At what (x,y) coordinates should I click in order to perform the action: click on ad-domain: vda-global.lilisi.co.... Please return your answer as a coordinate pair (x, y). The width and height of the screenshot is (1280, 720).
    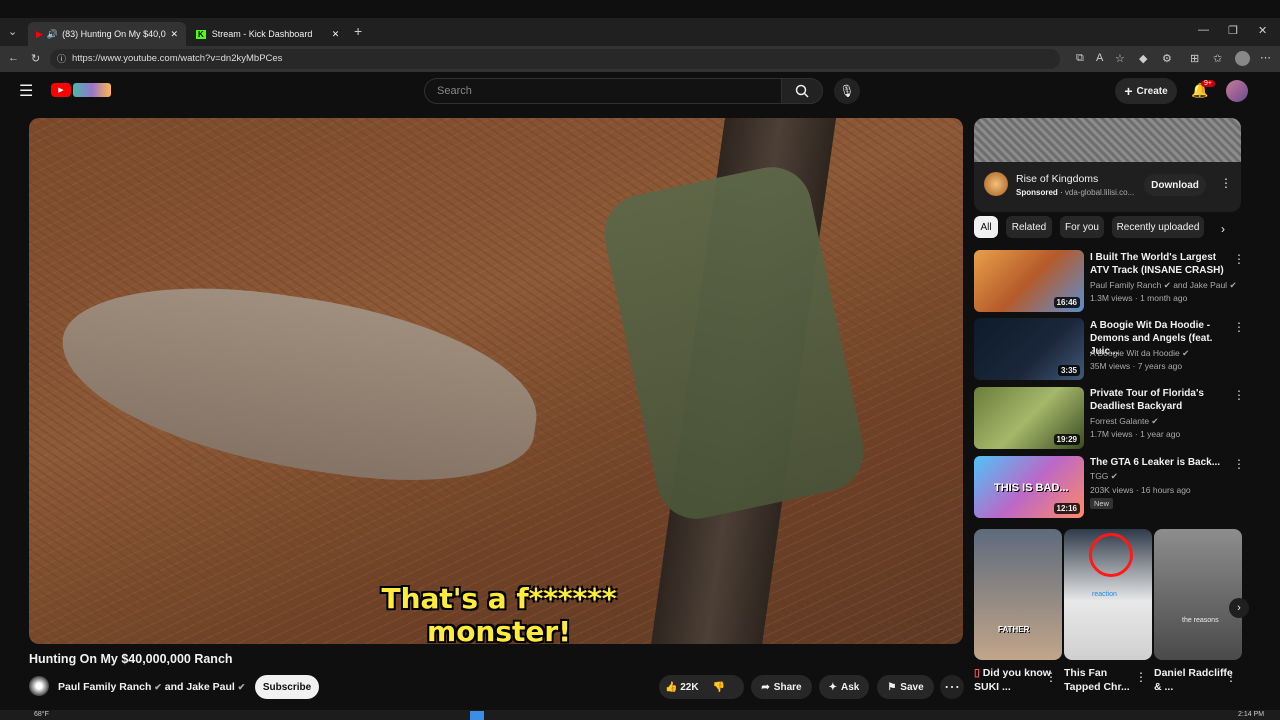
    Looking at the image, I should click on (1099, 192).